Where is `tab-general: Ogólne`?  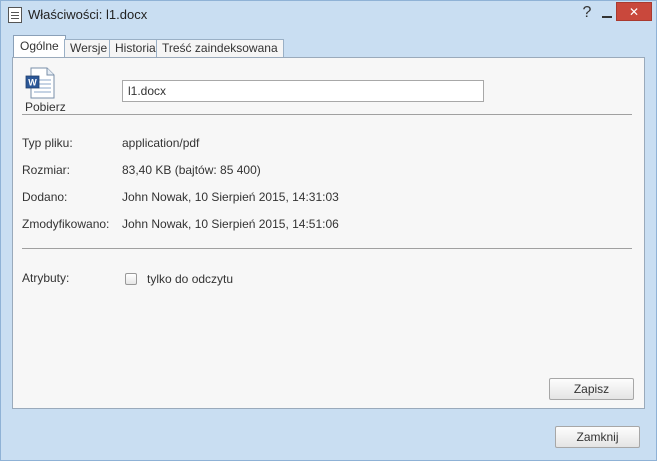
tab-general: Ogólne is located at coordinates (39, 46).